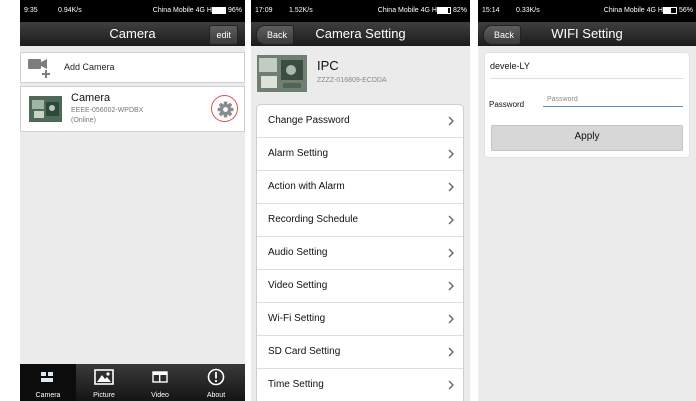  I want to click on wifi-form: devele-LY Password Apply, so click(587, 105).